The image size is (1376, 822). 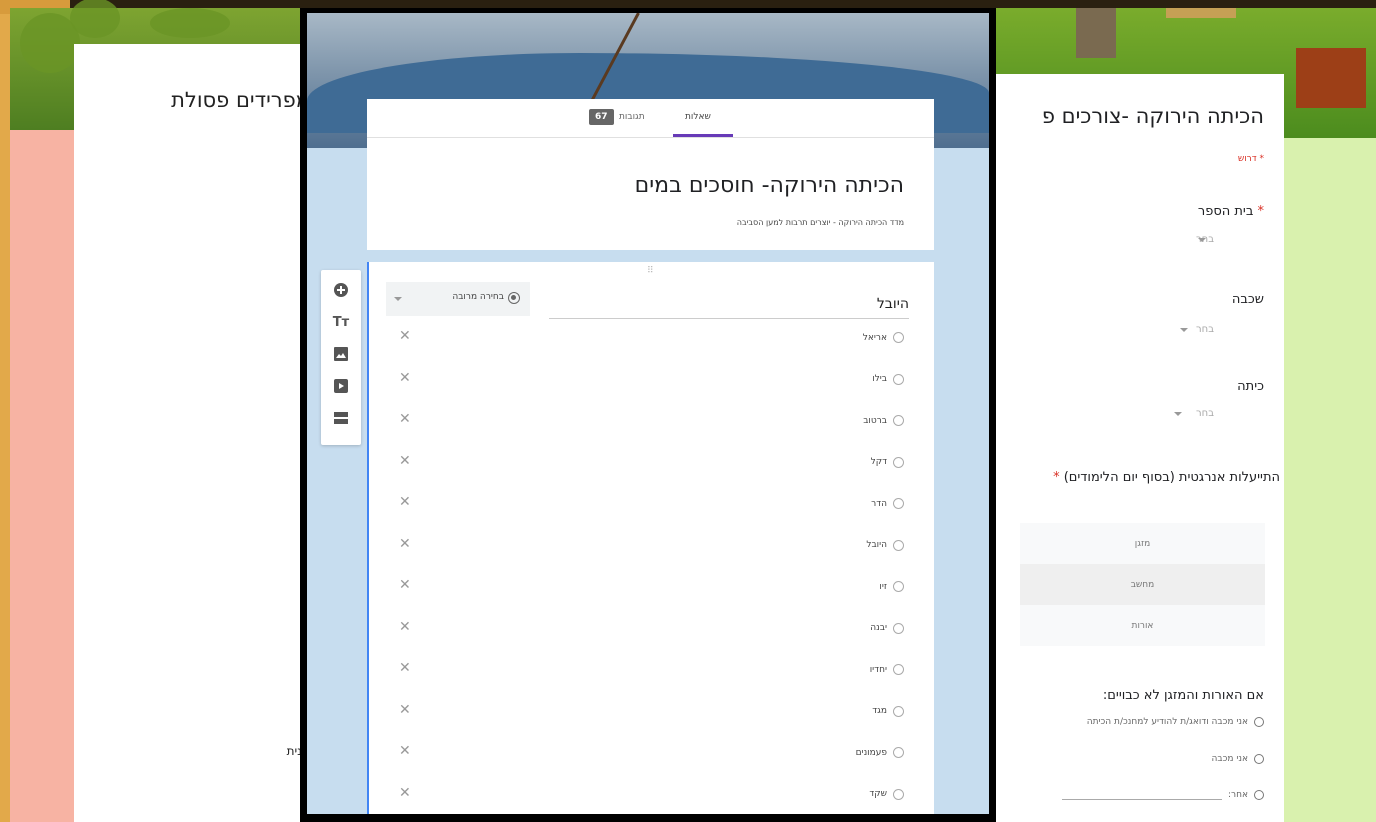 I want to click on energy-question: התייעלות אנרגטית (בסוף יום הלימודים) *, so click(x=1166, y=477).